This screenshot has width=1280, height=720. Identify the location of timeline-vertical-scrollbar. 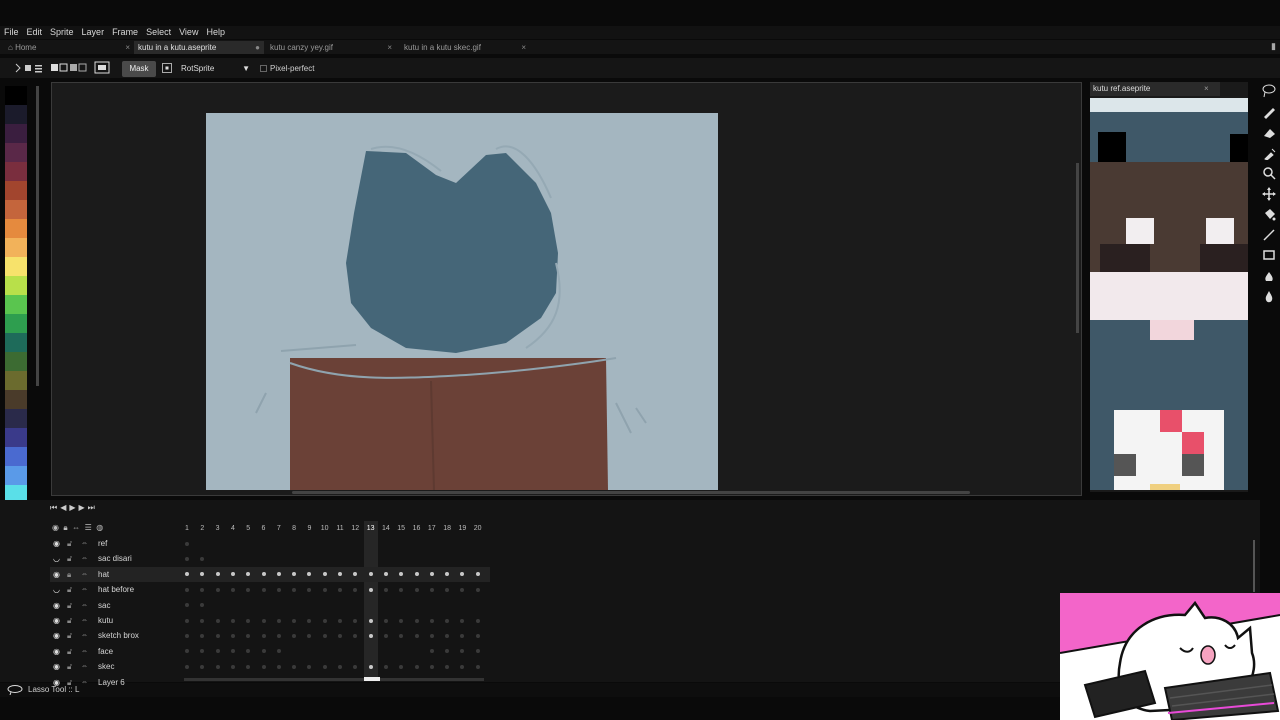
(1254, 566).